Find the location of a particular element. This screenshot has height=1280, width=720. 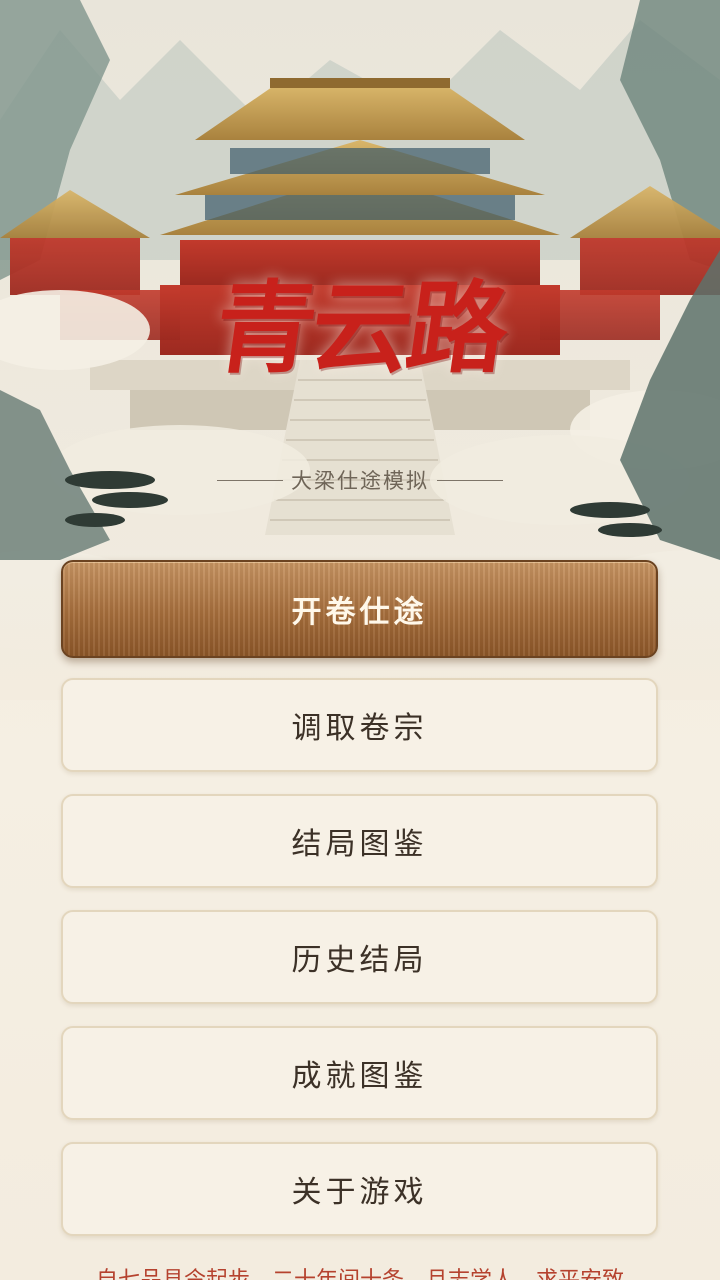

achievements-gallery-button: 成就图鉴 is located at coordinates (359, 1073).